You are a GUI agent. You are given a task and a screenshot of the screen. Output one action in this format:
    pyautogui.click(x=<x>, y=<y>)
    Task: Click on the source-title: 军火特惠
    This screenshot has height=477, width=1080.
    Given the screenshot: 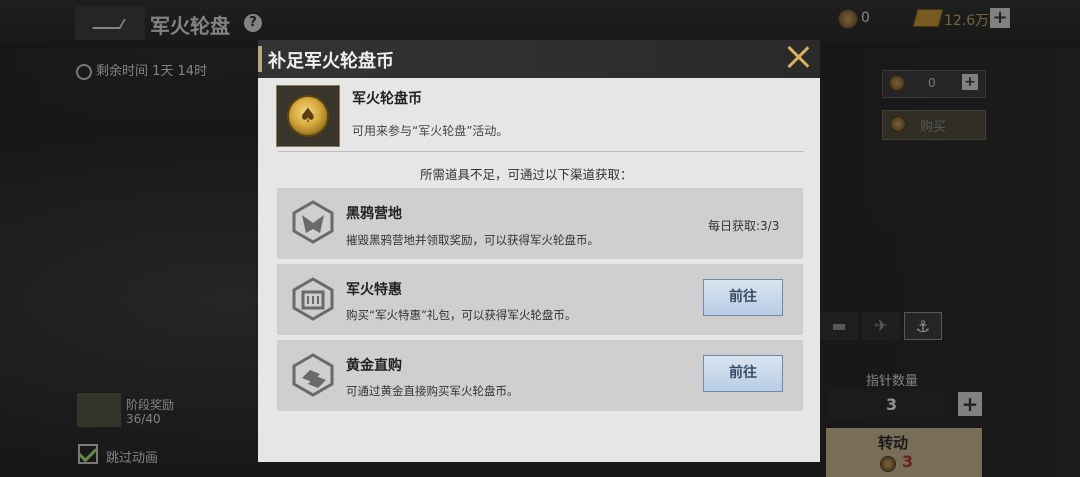 What is the action you would take?
    pyautogui.click(x=374, y=290)
    